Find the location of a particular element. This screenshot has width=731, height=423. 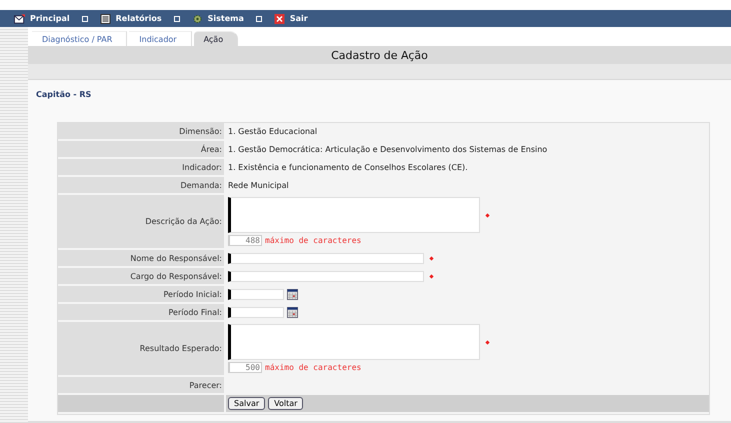

location-heading: Capitão - RS is located at coordinates (63, 95).